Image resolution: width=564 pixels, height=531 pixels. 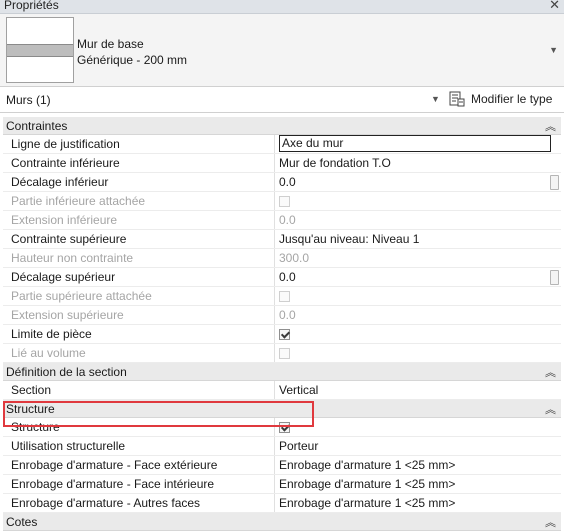 What do you see at coordinates (414, 239) in the screenshot?
I see `property-value: Jusqu'au niveau: Niveau 1` at bounding box center [414, 239].